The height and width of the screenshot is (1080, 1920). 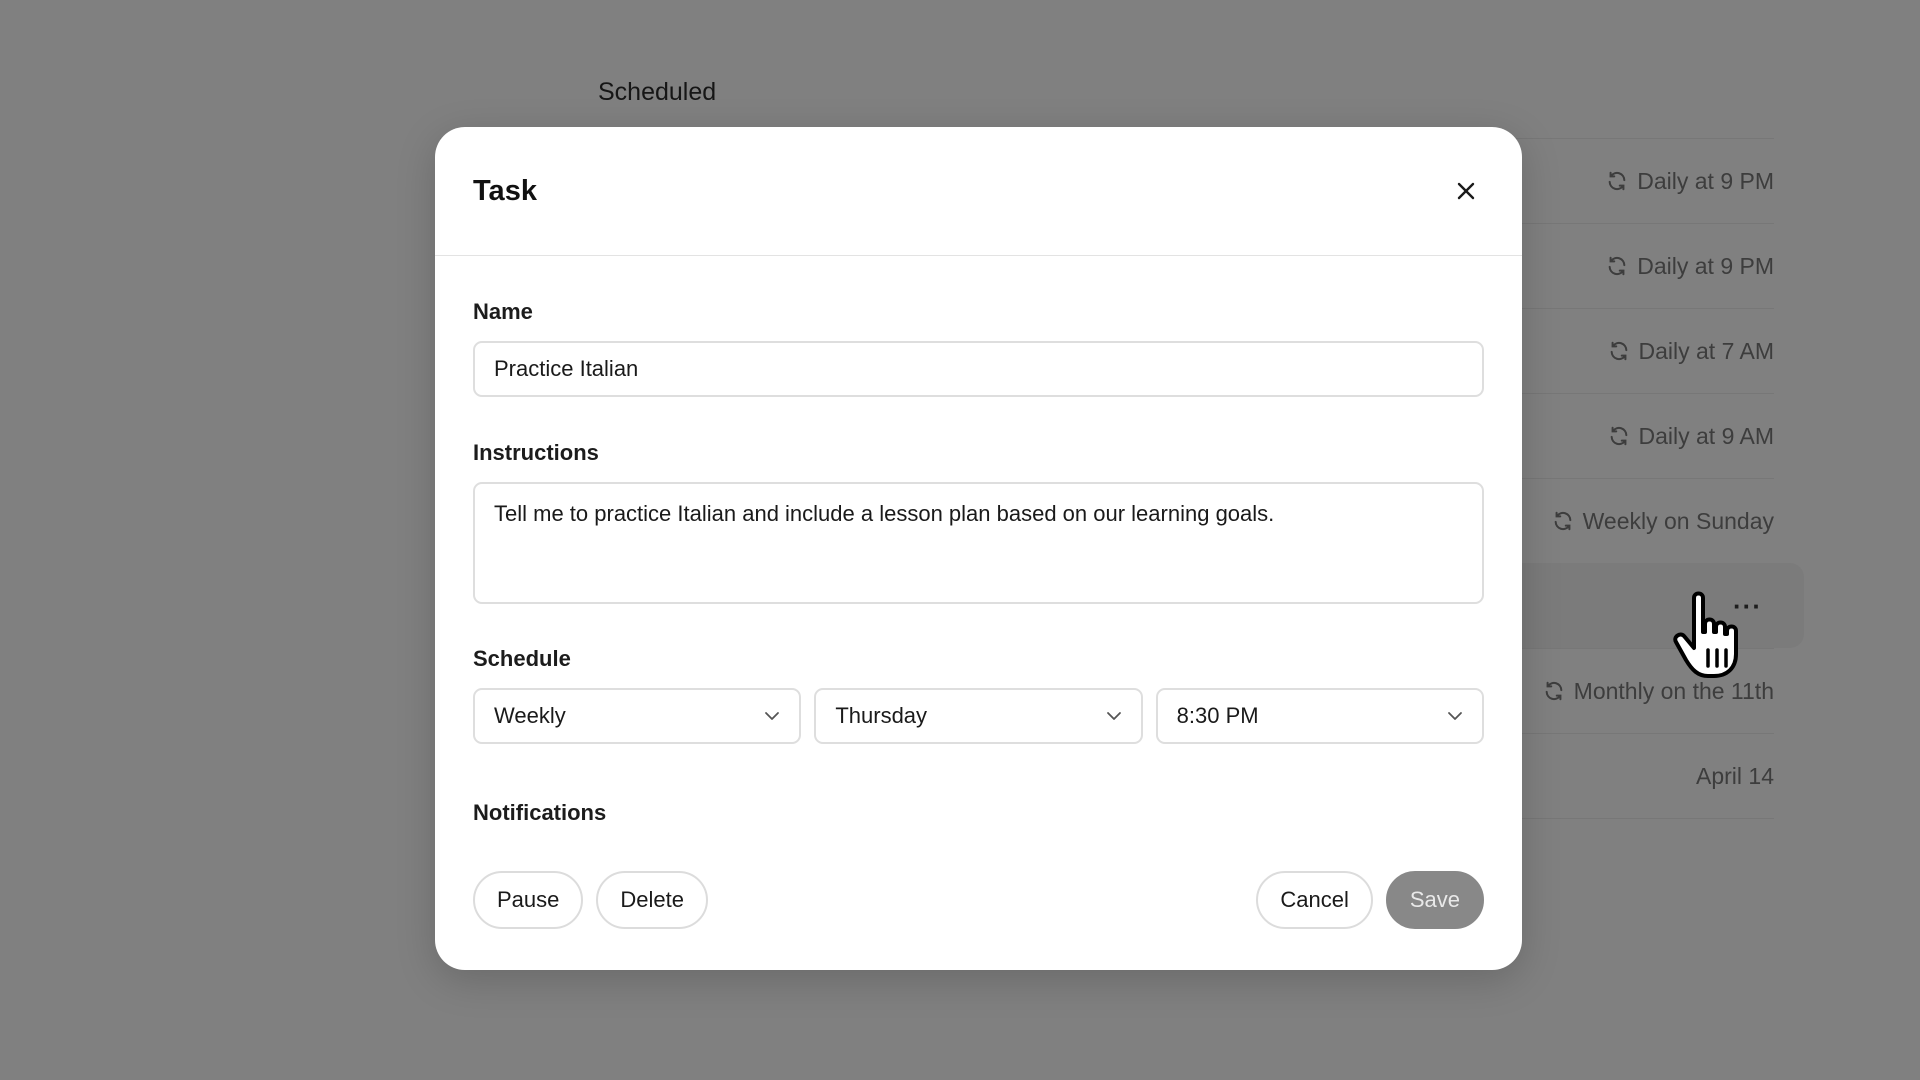 What do you see at coordinates (978, 191) in the screenshot?
I see `dialog-header: Task` at bounding box center [978, 191].